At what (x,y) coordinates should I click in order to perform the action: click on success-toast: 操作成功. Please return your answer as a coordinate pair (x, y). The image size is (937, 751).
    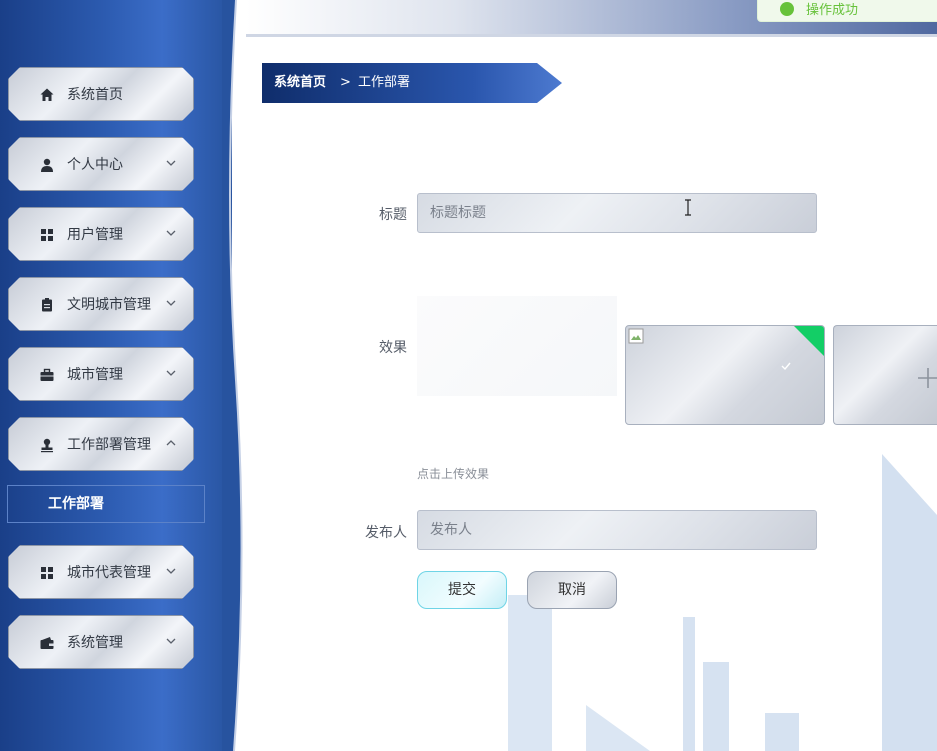
    Looking at the image, I should click on (847, 11).